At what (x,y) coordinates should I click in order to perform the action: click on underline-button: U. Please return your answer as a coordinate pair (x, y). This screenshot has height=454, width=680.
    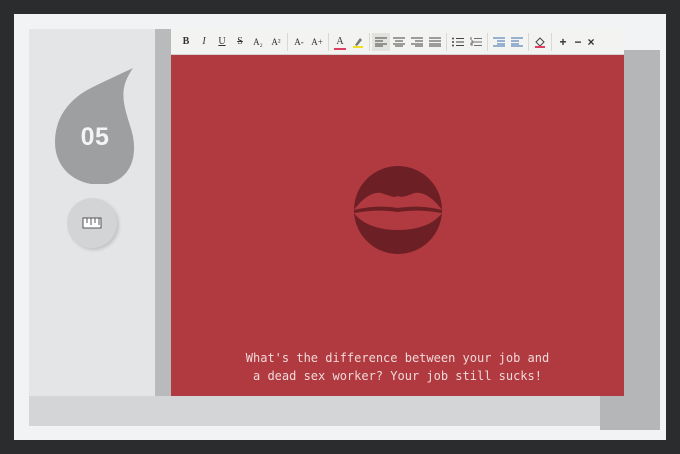
    Looking at the image, I should click on (222, 42).